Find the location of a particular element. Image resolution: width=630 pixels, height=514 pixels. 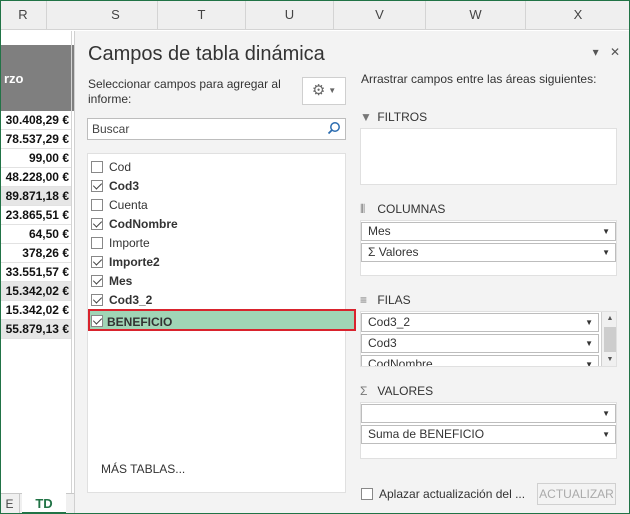

column-header-u: U is located at coordinates (290, 15).